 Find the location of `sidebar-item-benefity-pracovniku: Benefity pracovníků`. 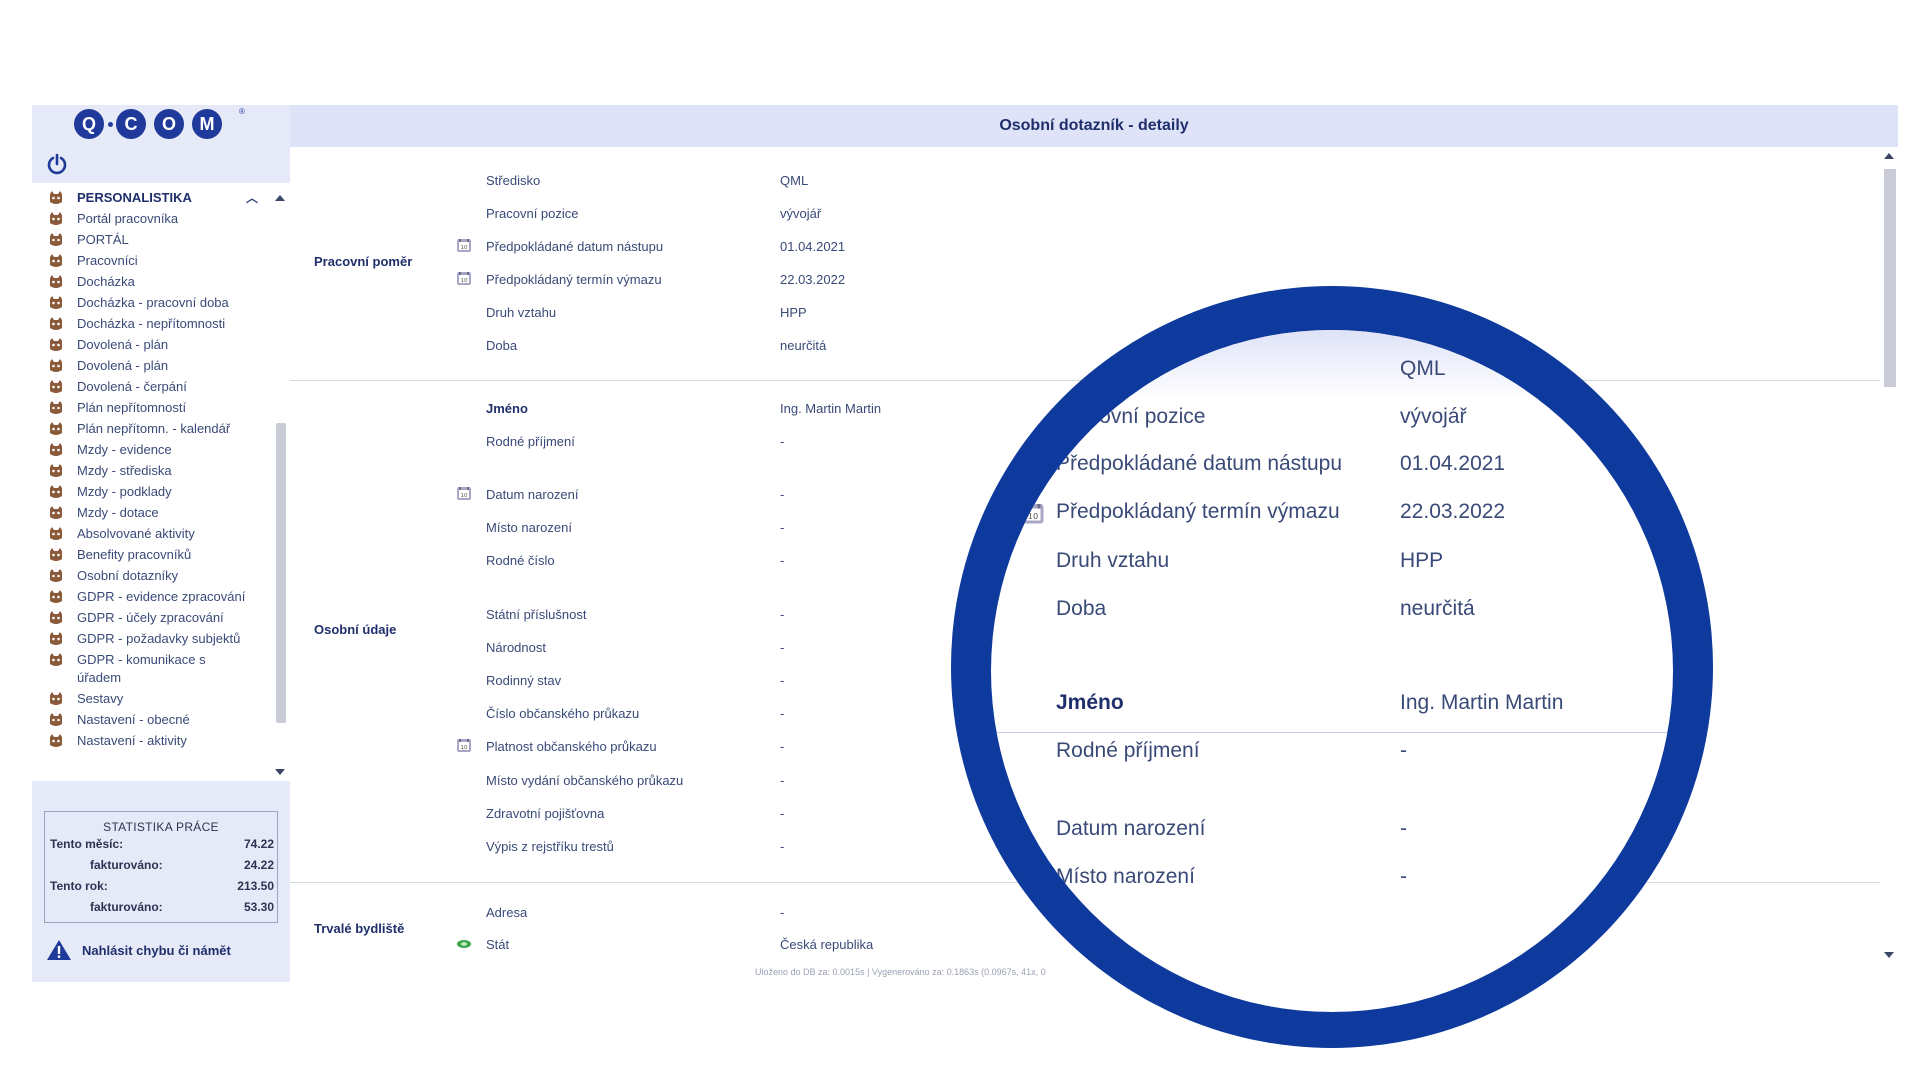

sidebar-item-benefity-pracovniku: Benefity pracovníků is located at coordinates (152, 553).